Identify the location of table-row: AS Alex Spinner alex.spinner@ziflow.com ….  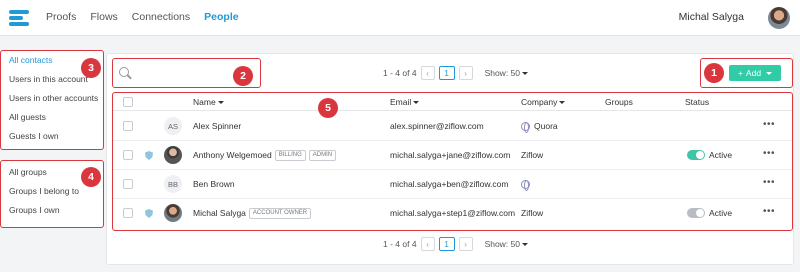
(452, 126).